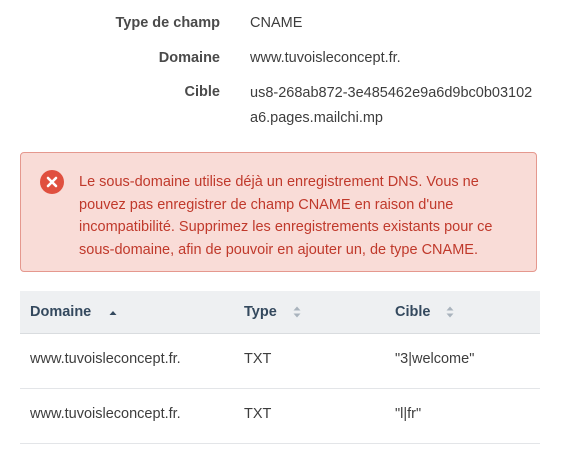 Image resolution: width=571 pixels, height=460 pixels. What do you see at coordinates (280, 361) in the screenshot?
I see `table-row: www.tuvoisleconcept.fr. TXT "3|welcome"` at bounding box center [280, 361].